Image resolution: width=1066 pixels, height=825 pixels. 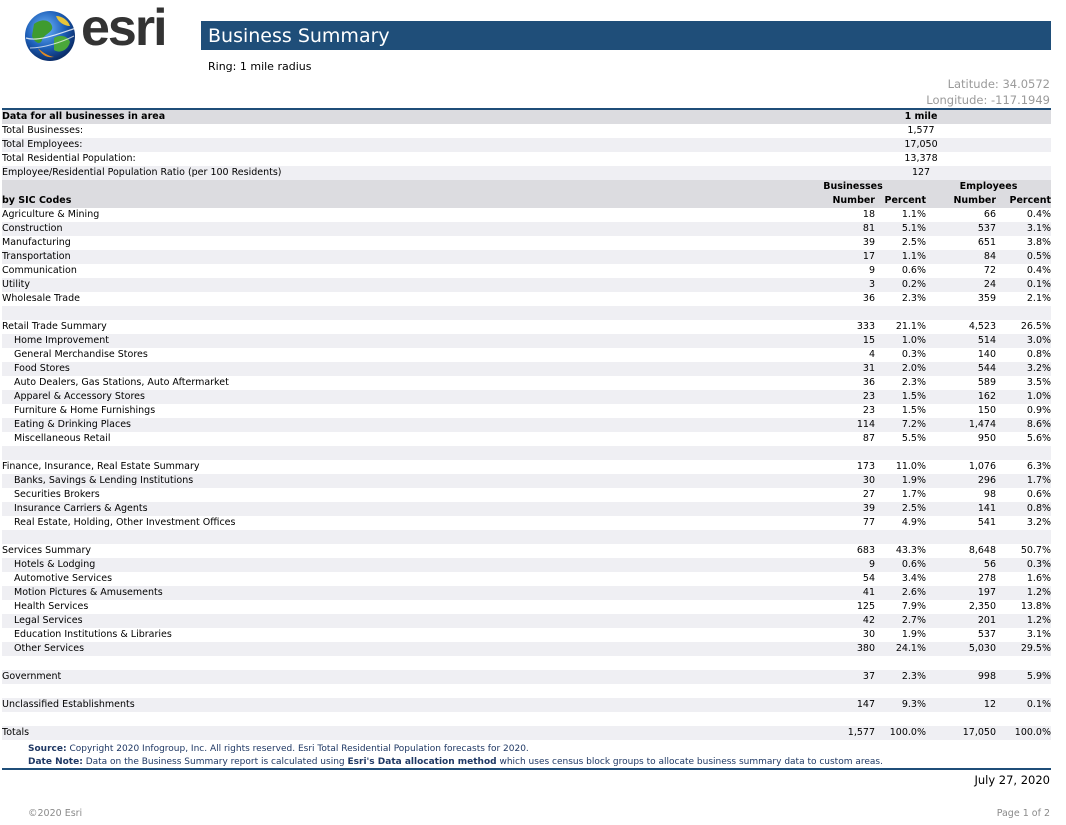 What do you see at coordinates (990, 270) in the screenshot?
I see `employees-number: 72` at bounding box center [990, 270].